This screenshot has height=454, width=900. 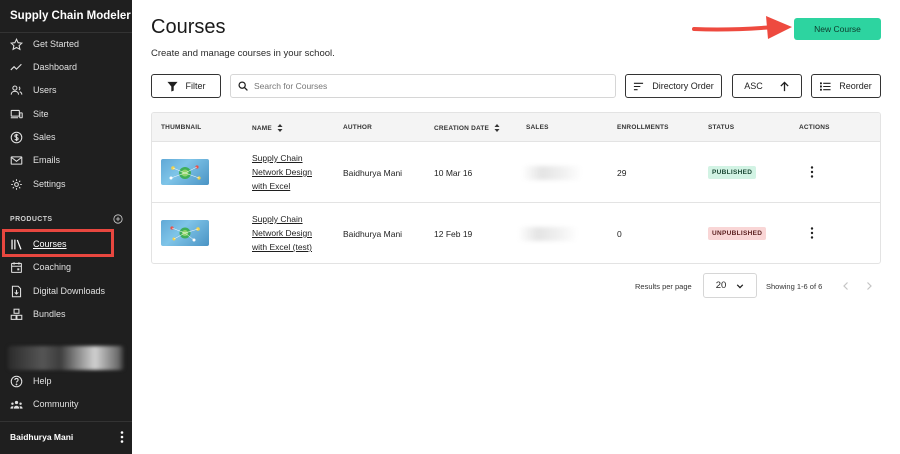 I want to click on column-header-sales: SALES, so click(x=537, y=127).